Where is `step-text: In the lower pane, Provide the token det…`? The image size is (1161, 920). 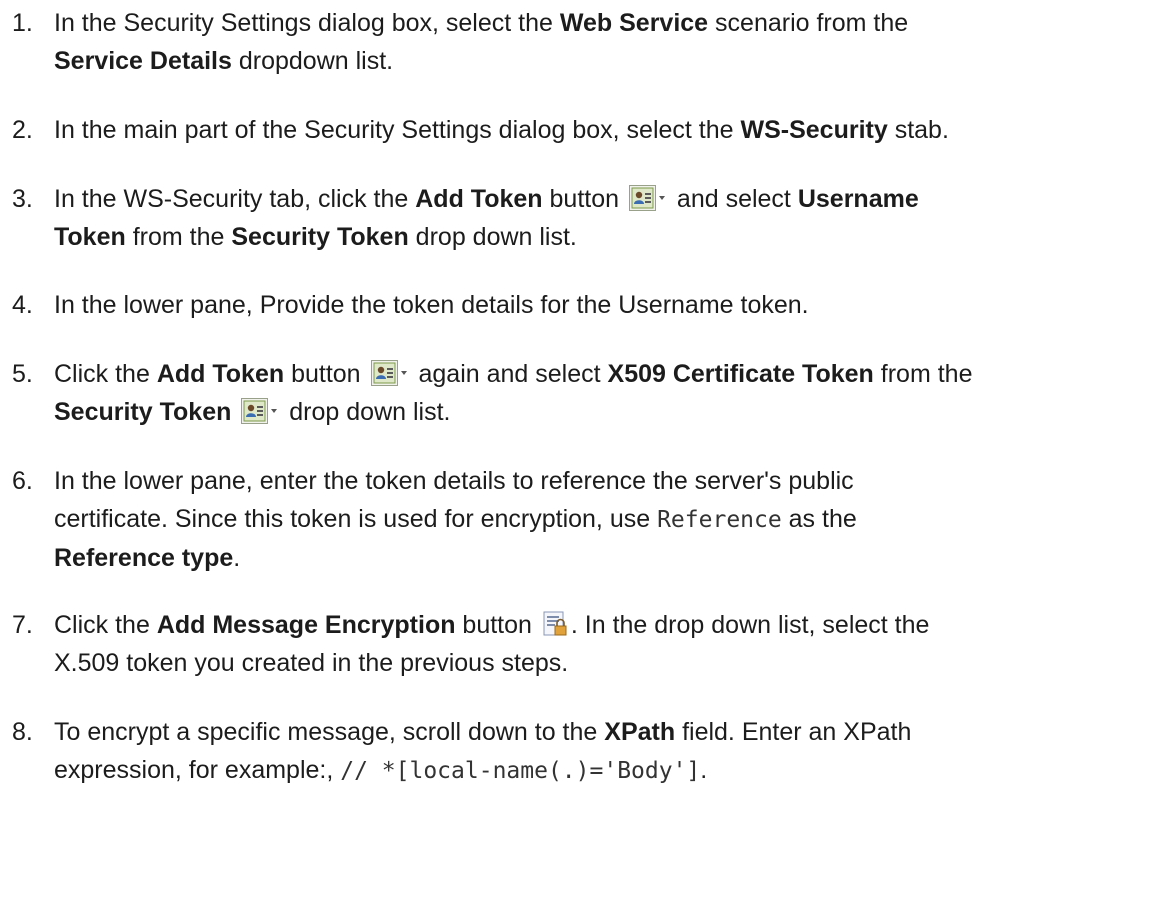
step-text: In the lower pane, Provide the token det… is located at coordinates (597, 305).